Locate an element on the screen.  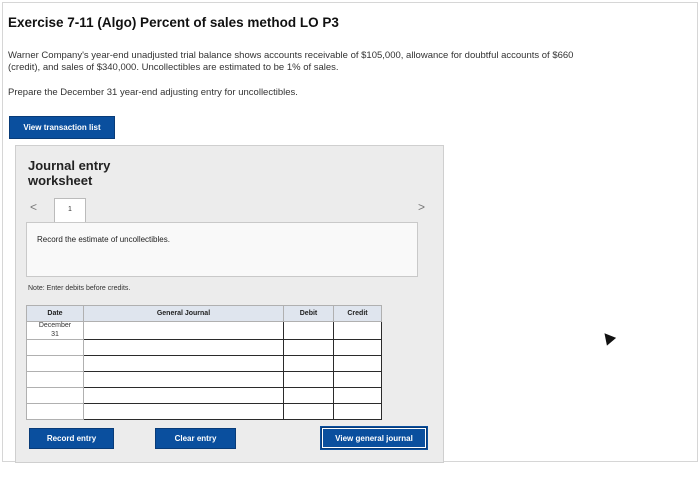
general-journal-header: General Journal is located at coordinates (183, 313).